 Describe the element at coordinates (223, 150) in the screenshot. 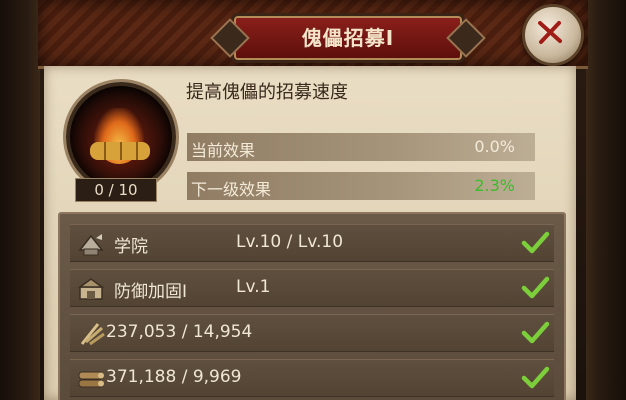

I see `current-effect-label: 当前效果` at that location.